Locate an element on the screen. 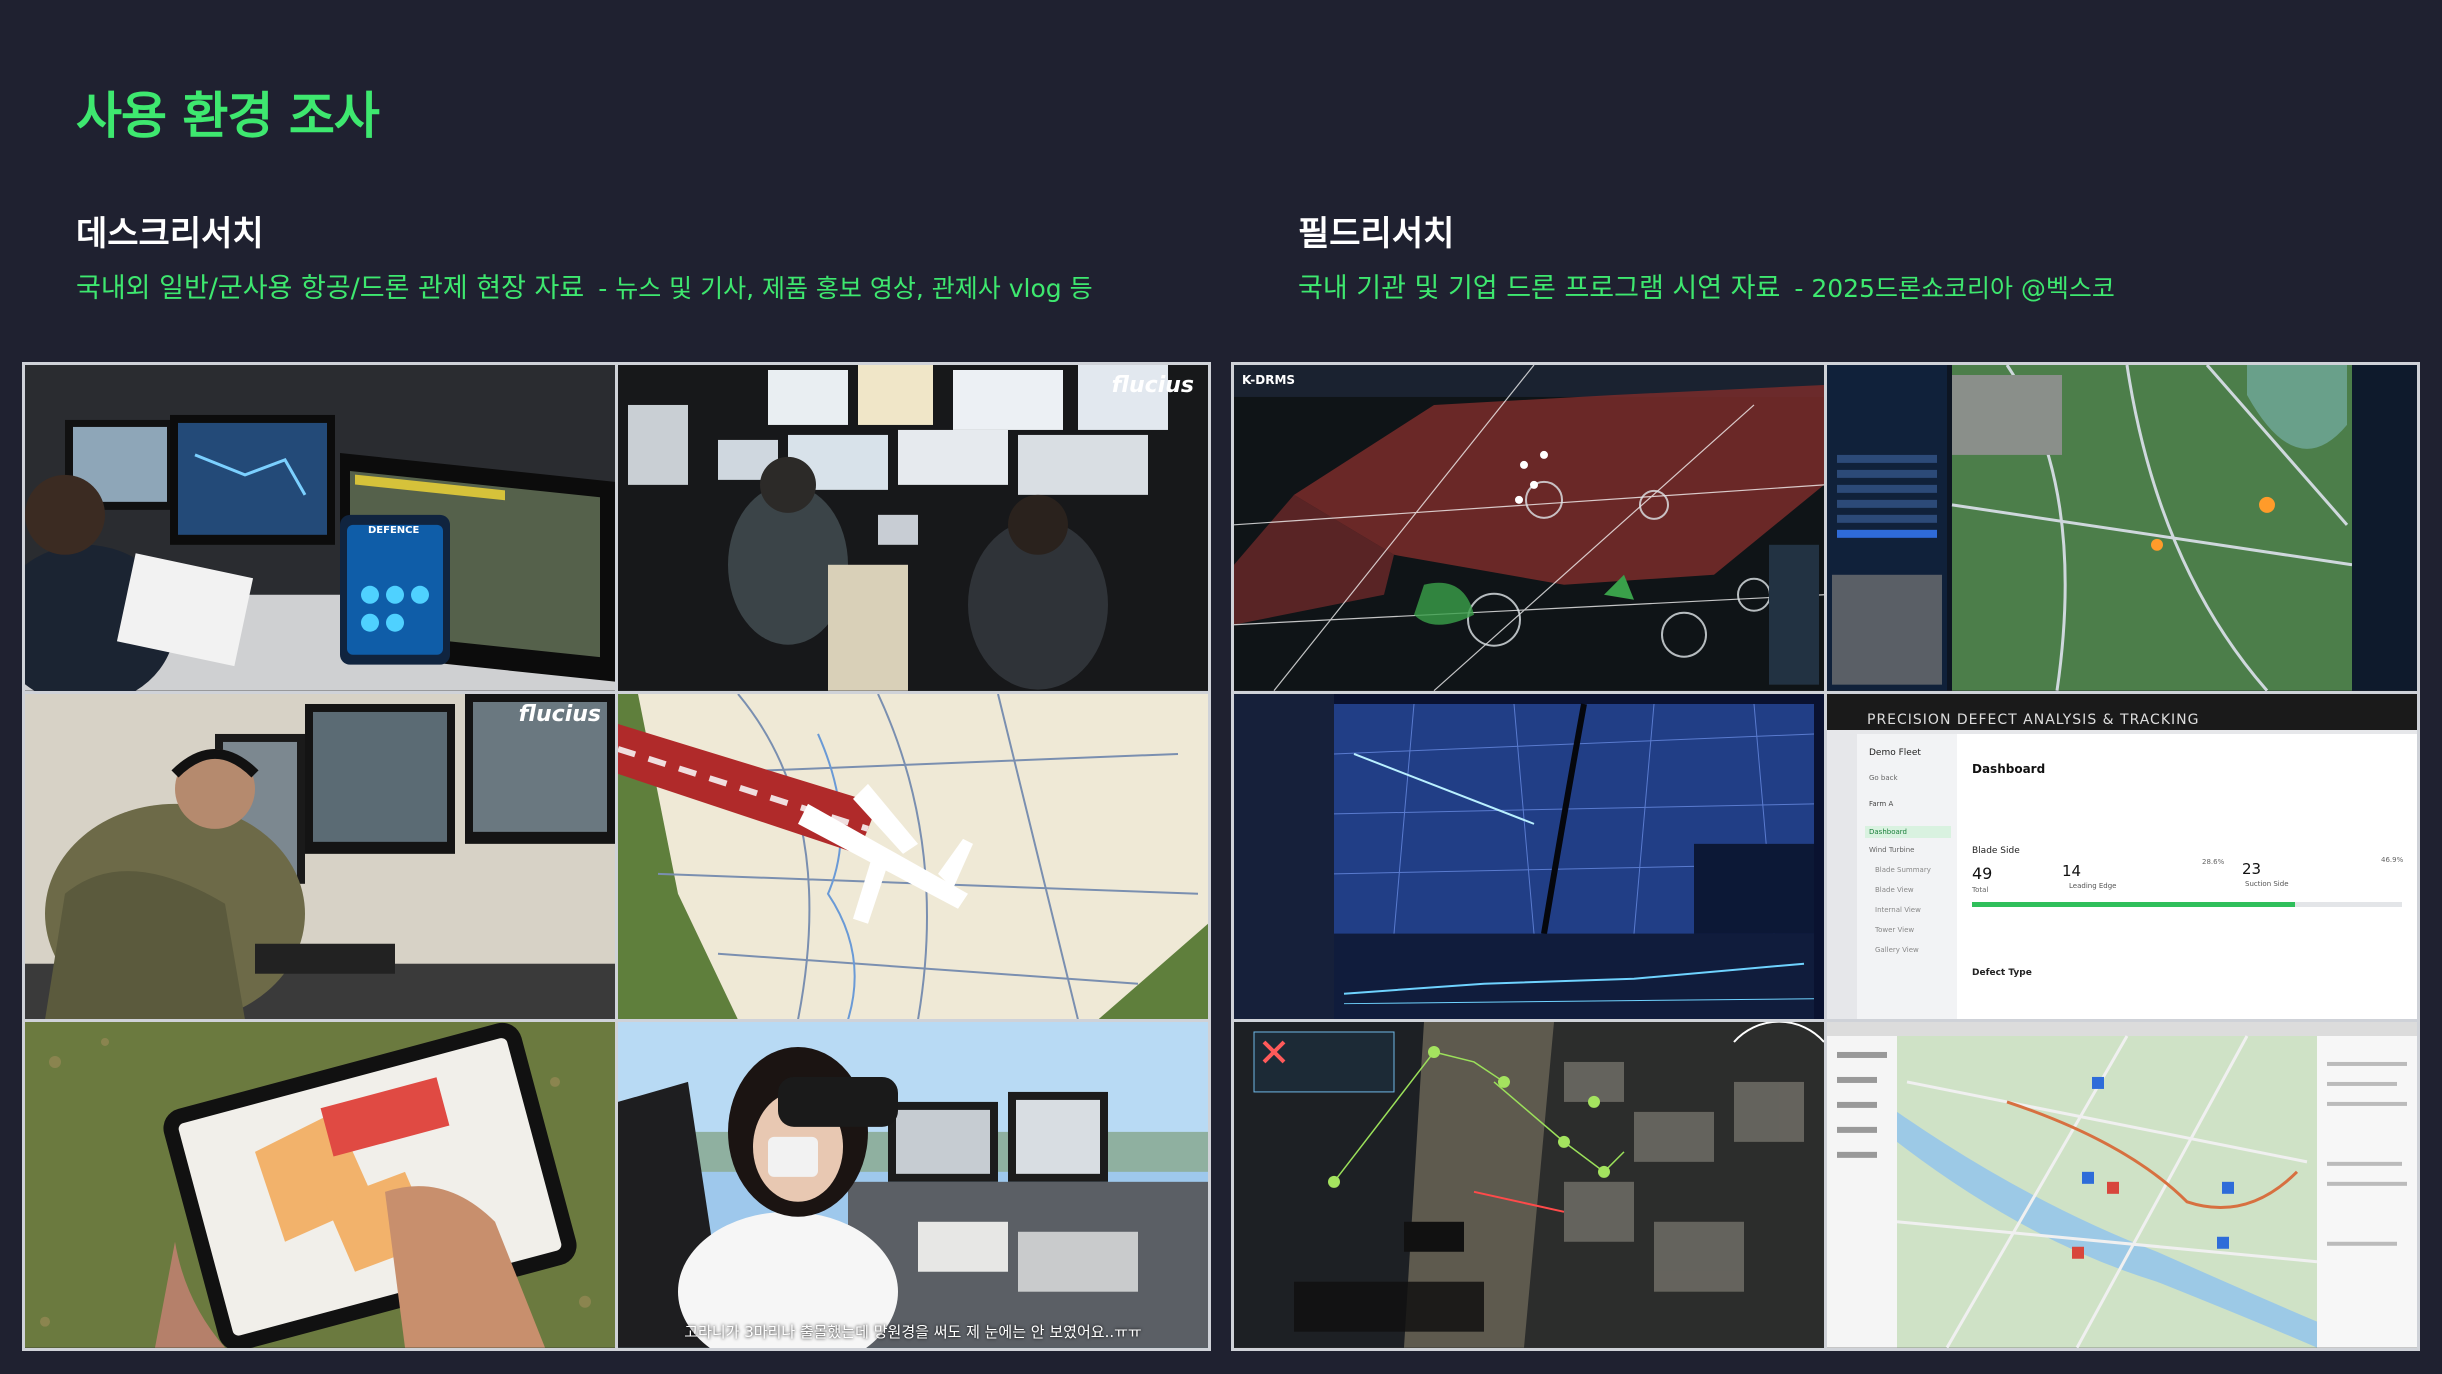 The width and height of the screenshot is (2442, 1374). photo-dark-control-room: flucius is located at coordinates (913, 528).